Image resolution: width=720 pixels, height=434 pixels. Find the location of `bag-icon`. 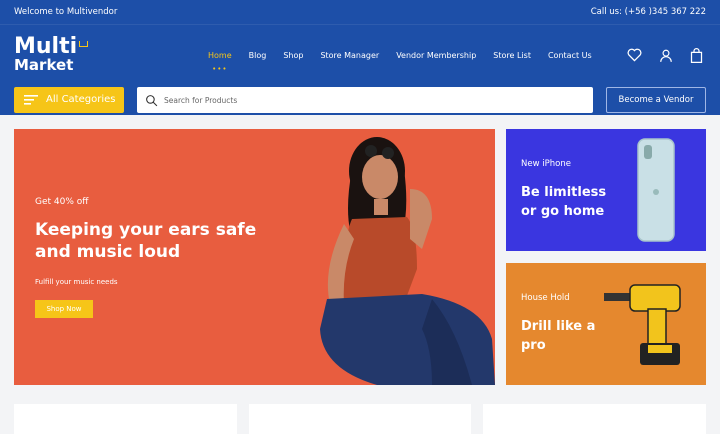

bag-icon is located at coordinates (696, 55).